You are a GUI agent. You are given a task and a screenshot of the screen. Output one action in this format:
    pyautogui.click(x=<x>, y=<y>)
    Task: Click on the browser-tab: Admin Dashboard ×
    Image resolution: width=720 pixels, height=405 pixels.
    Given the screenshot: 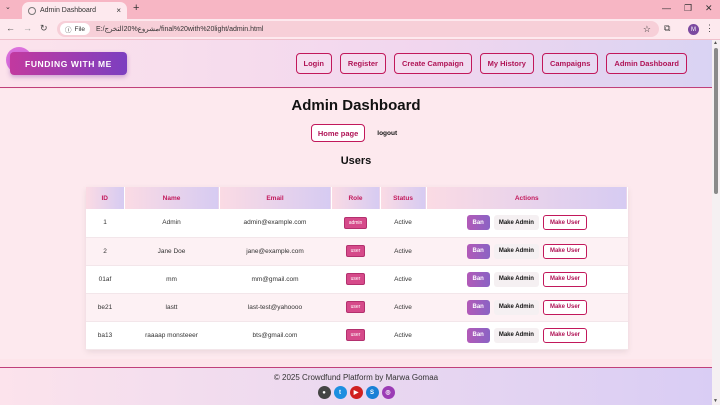 What is the action you would take?
    pyautogui.click(x=74, y=10)
    